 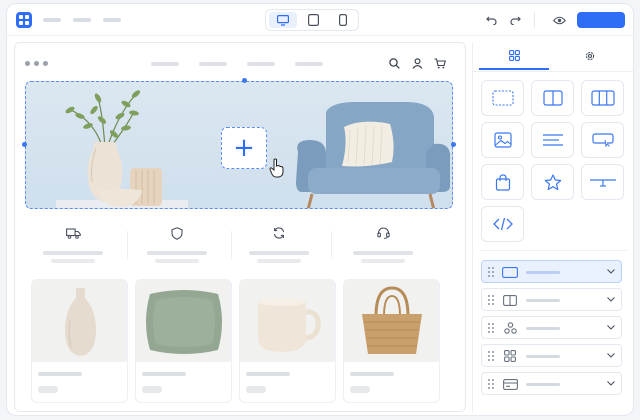 I want to click on block-three-columns, so click(x=602, y=98).